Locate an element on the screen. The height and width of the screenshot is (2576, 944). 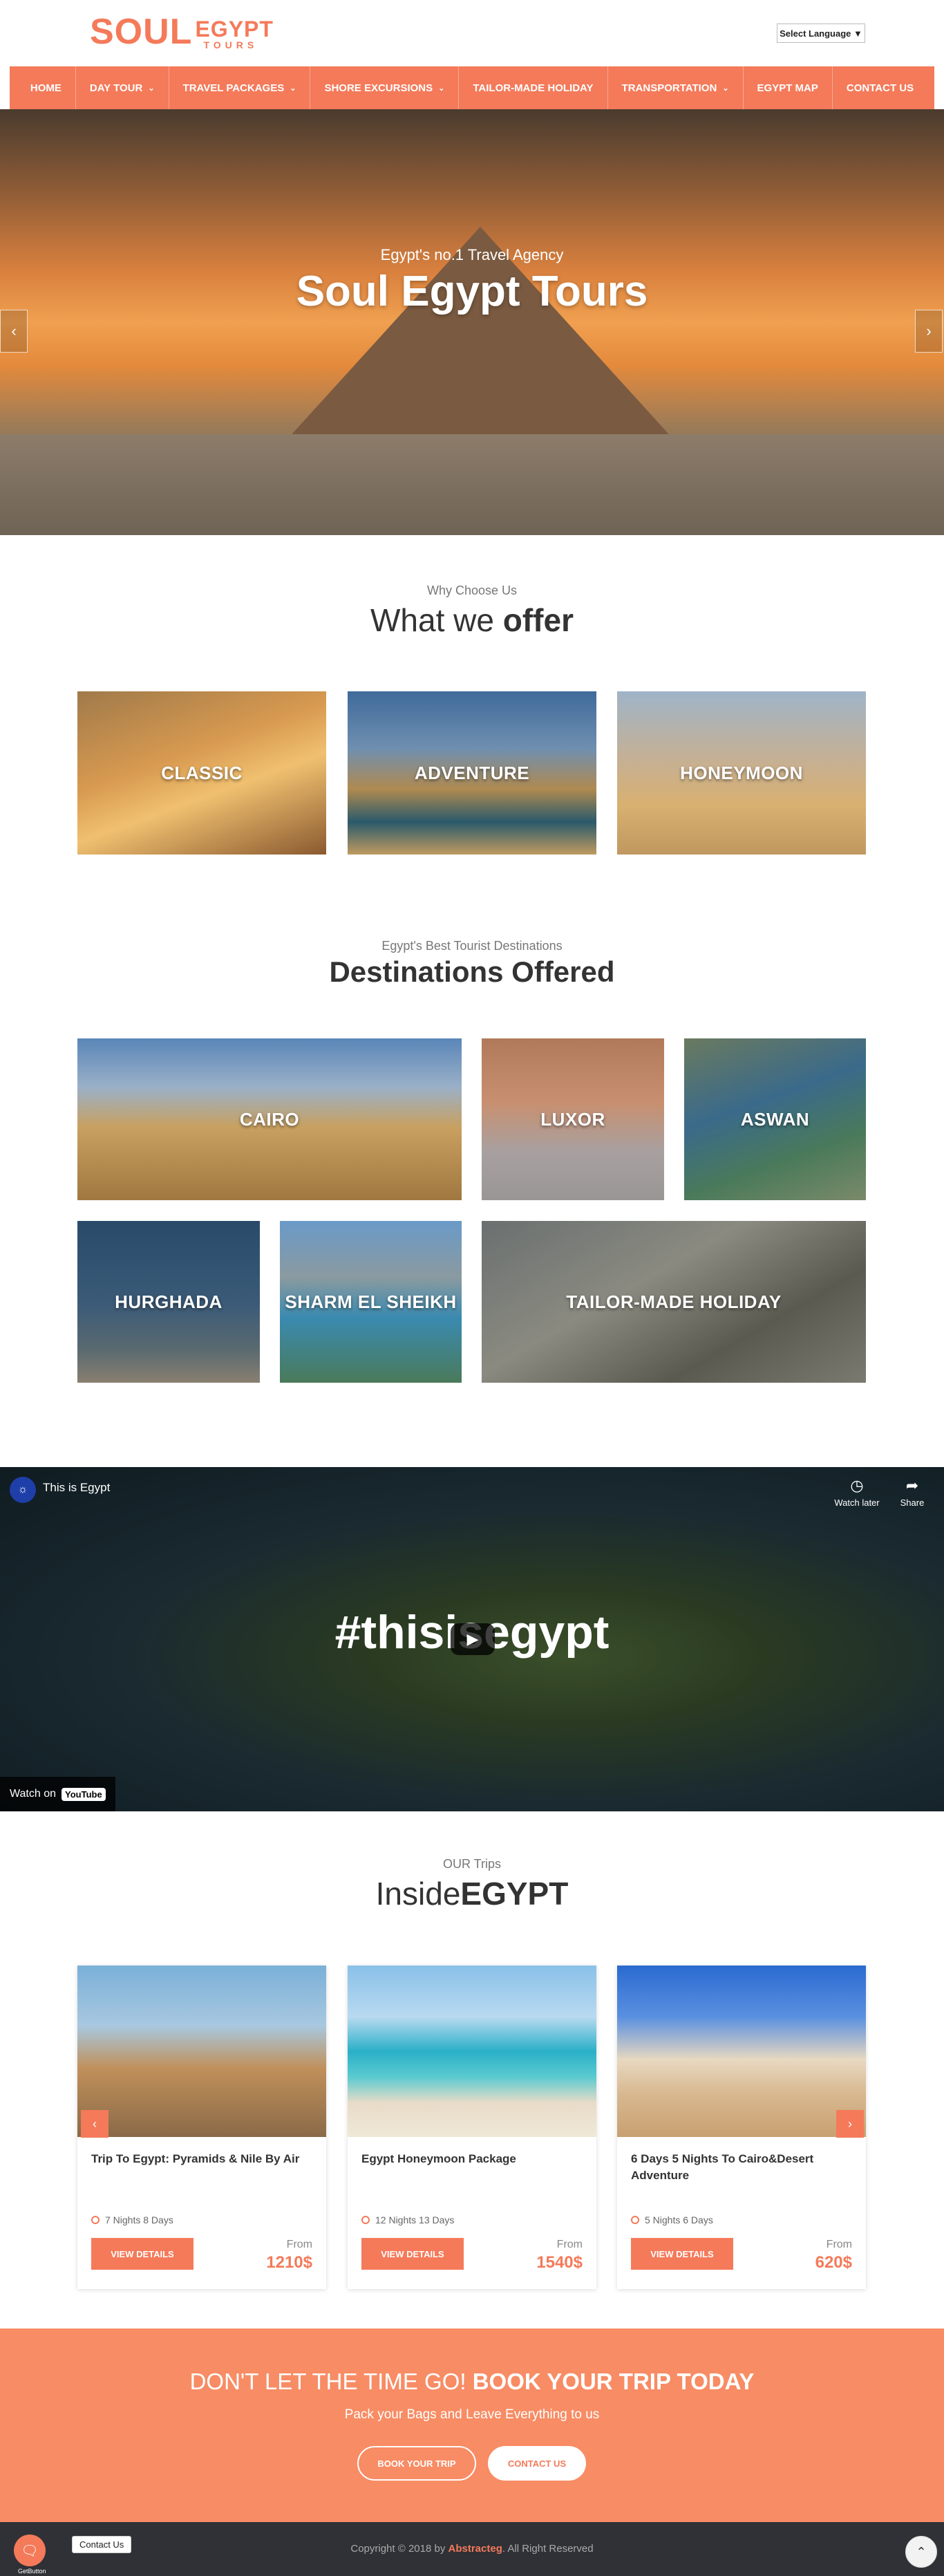
watch-on-youtube: Watch on YouTube is located at coordinates (58, 1794).